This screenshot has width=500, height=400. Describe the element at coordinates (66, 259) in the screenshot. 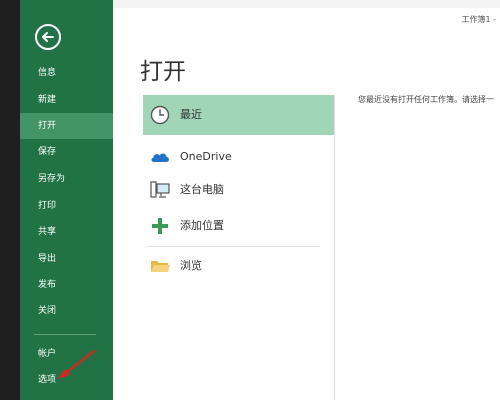

I see `nav-item-export: 导出` at that location.